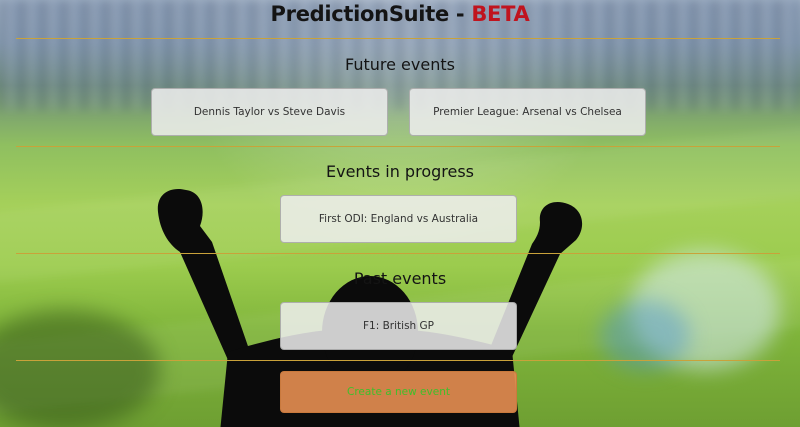 This screenshot has height=427, width=800. I want to click on event-card-future-1: Dennis Taylor vs Steve Davis, so click(269, 112).